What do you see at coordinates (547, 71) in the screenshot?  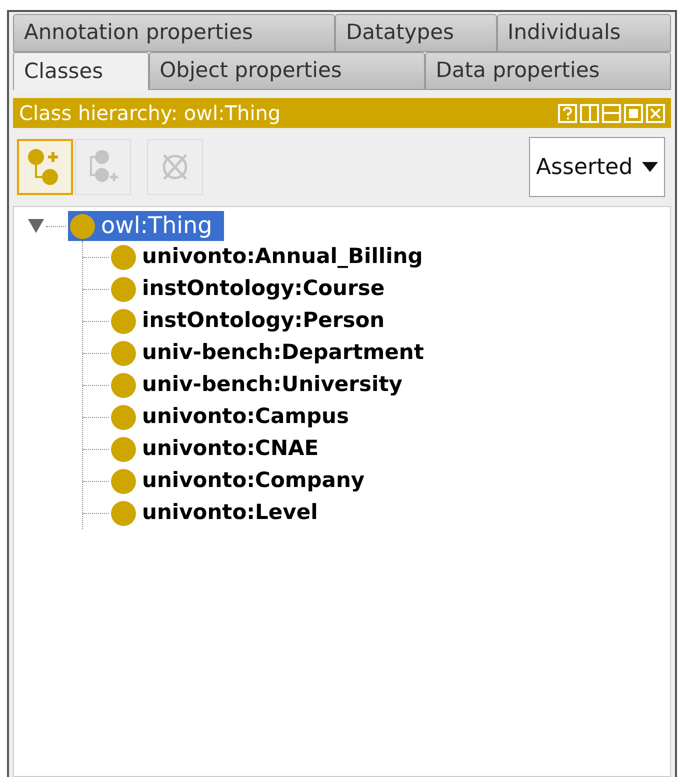 I see `tab: Data properties` at bounding box center [547, 71].